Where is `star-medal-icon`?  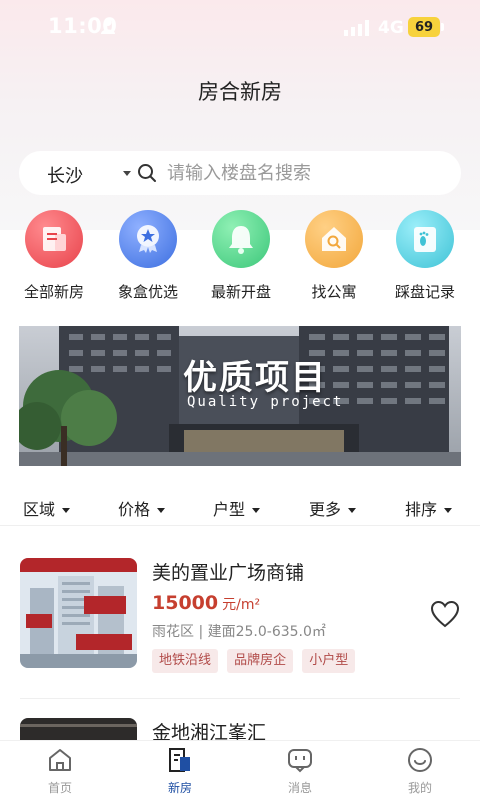 star-medal-icon is located at coordinates (148, 239).